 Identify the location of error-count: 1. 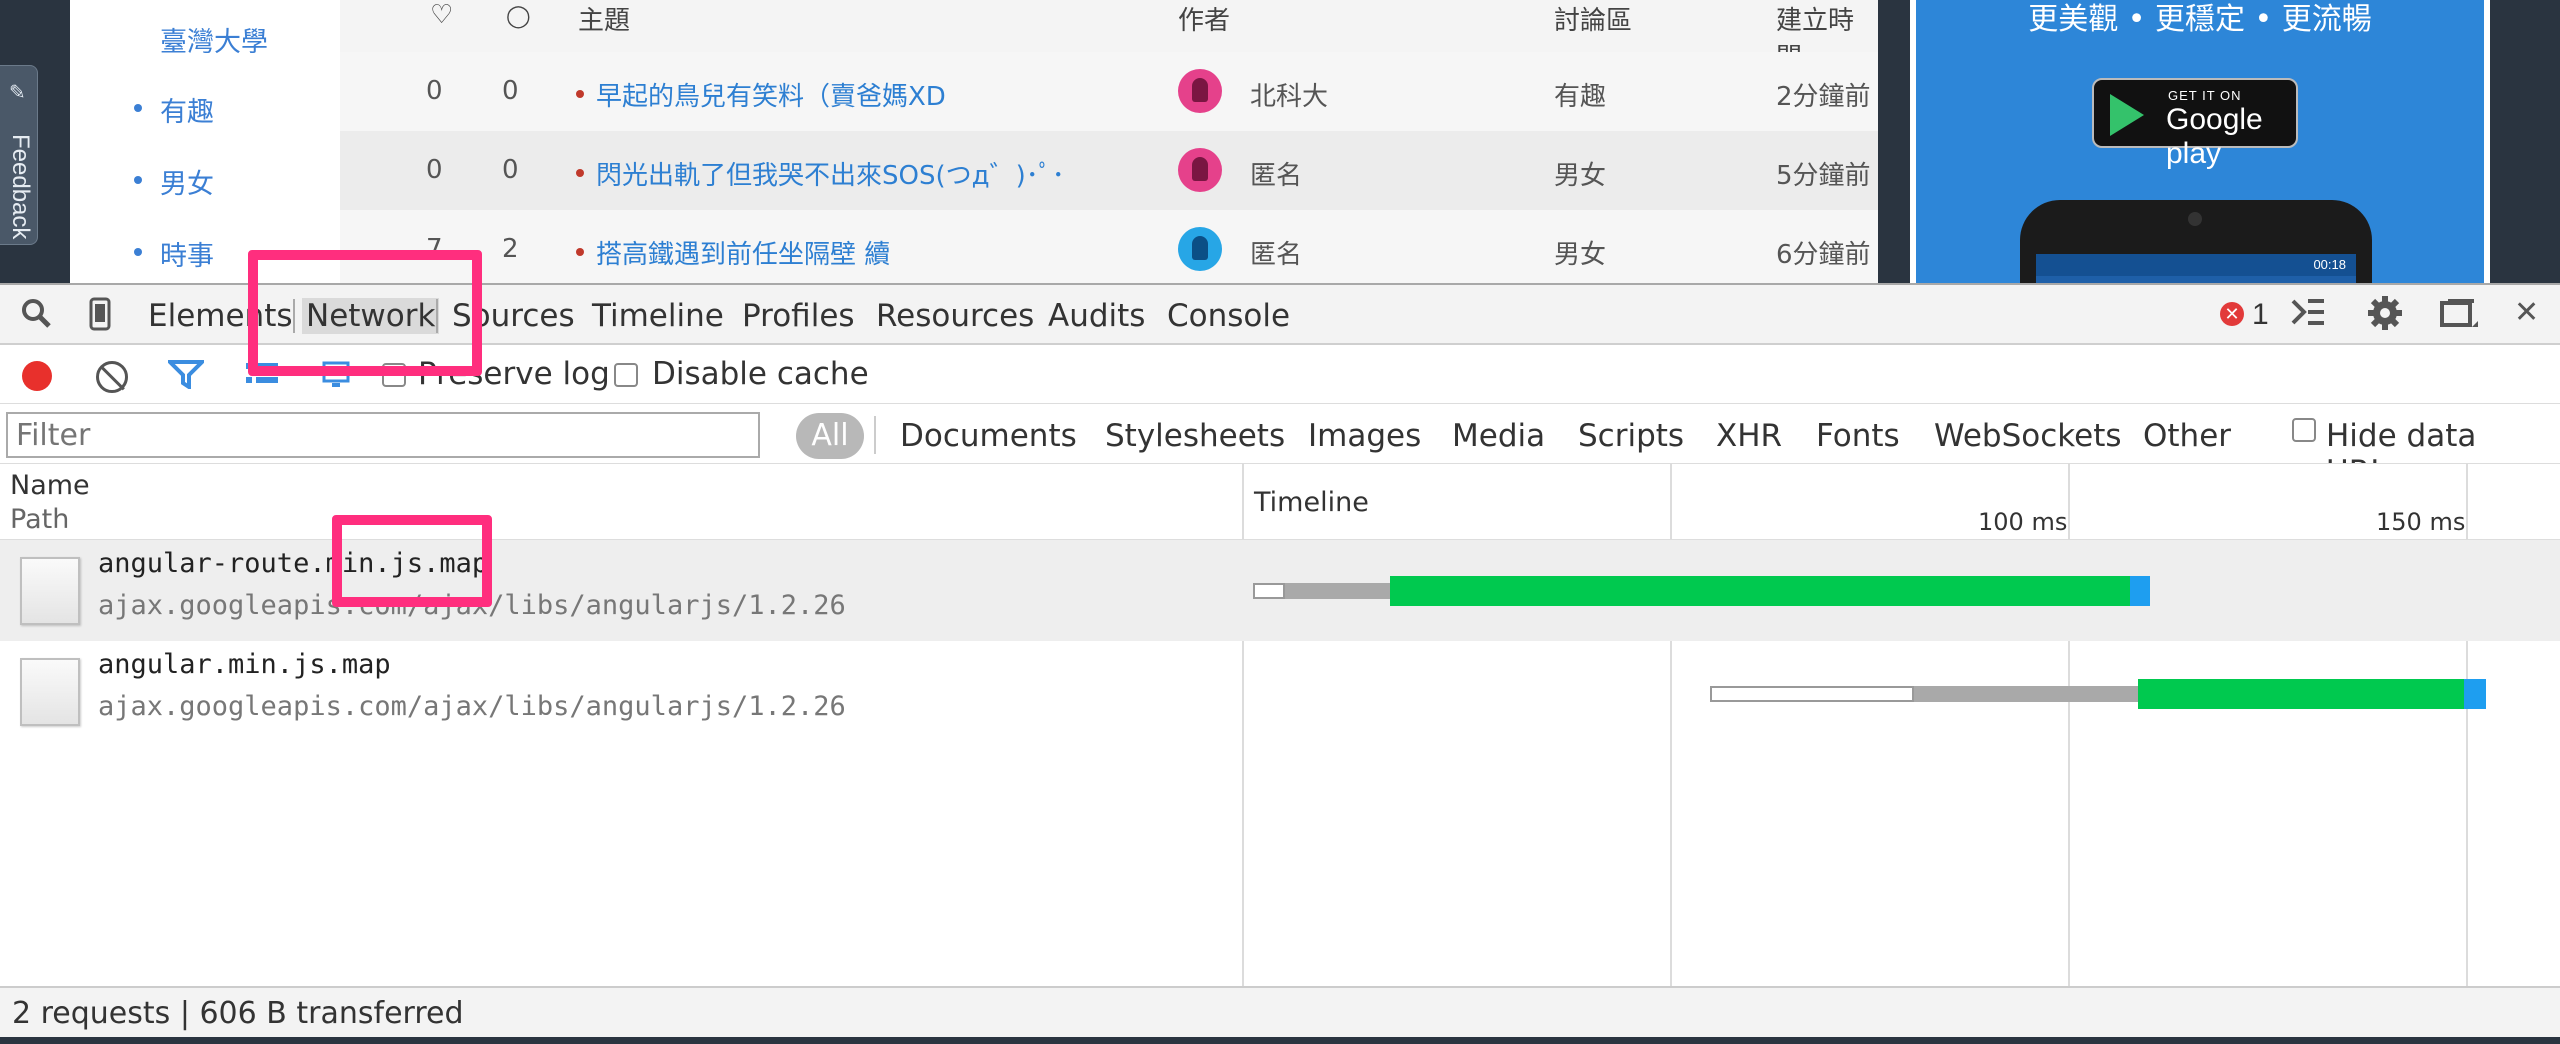
(2260, 315).